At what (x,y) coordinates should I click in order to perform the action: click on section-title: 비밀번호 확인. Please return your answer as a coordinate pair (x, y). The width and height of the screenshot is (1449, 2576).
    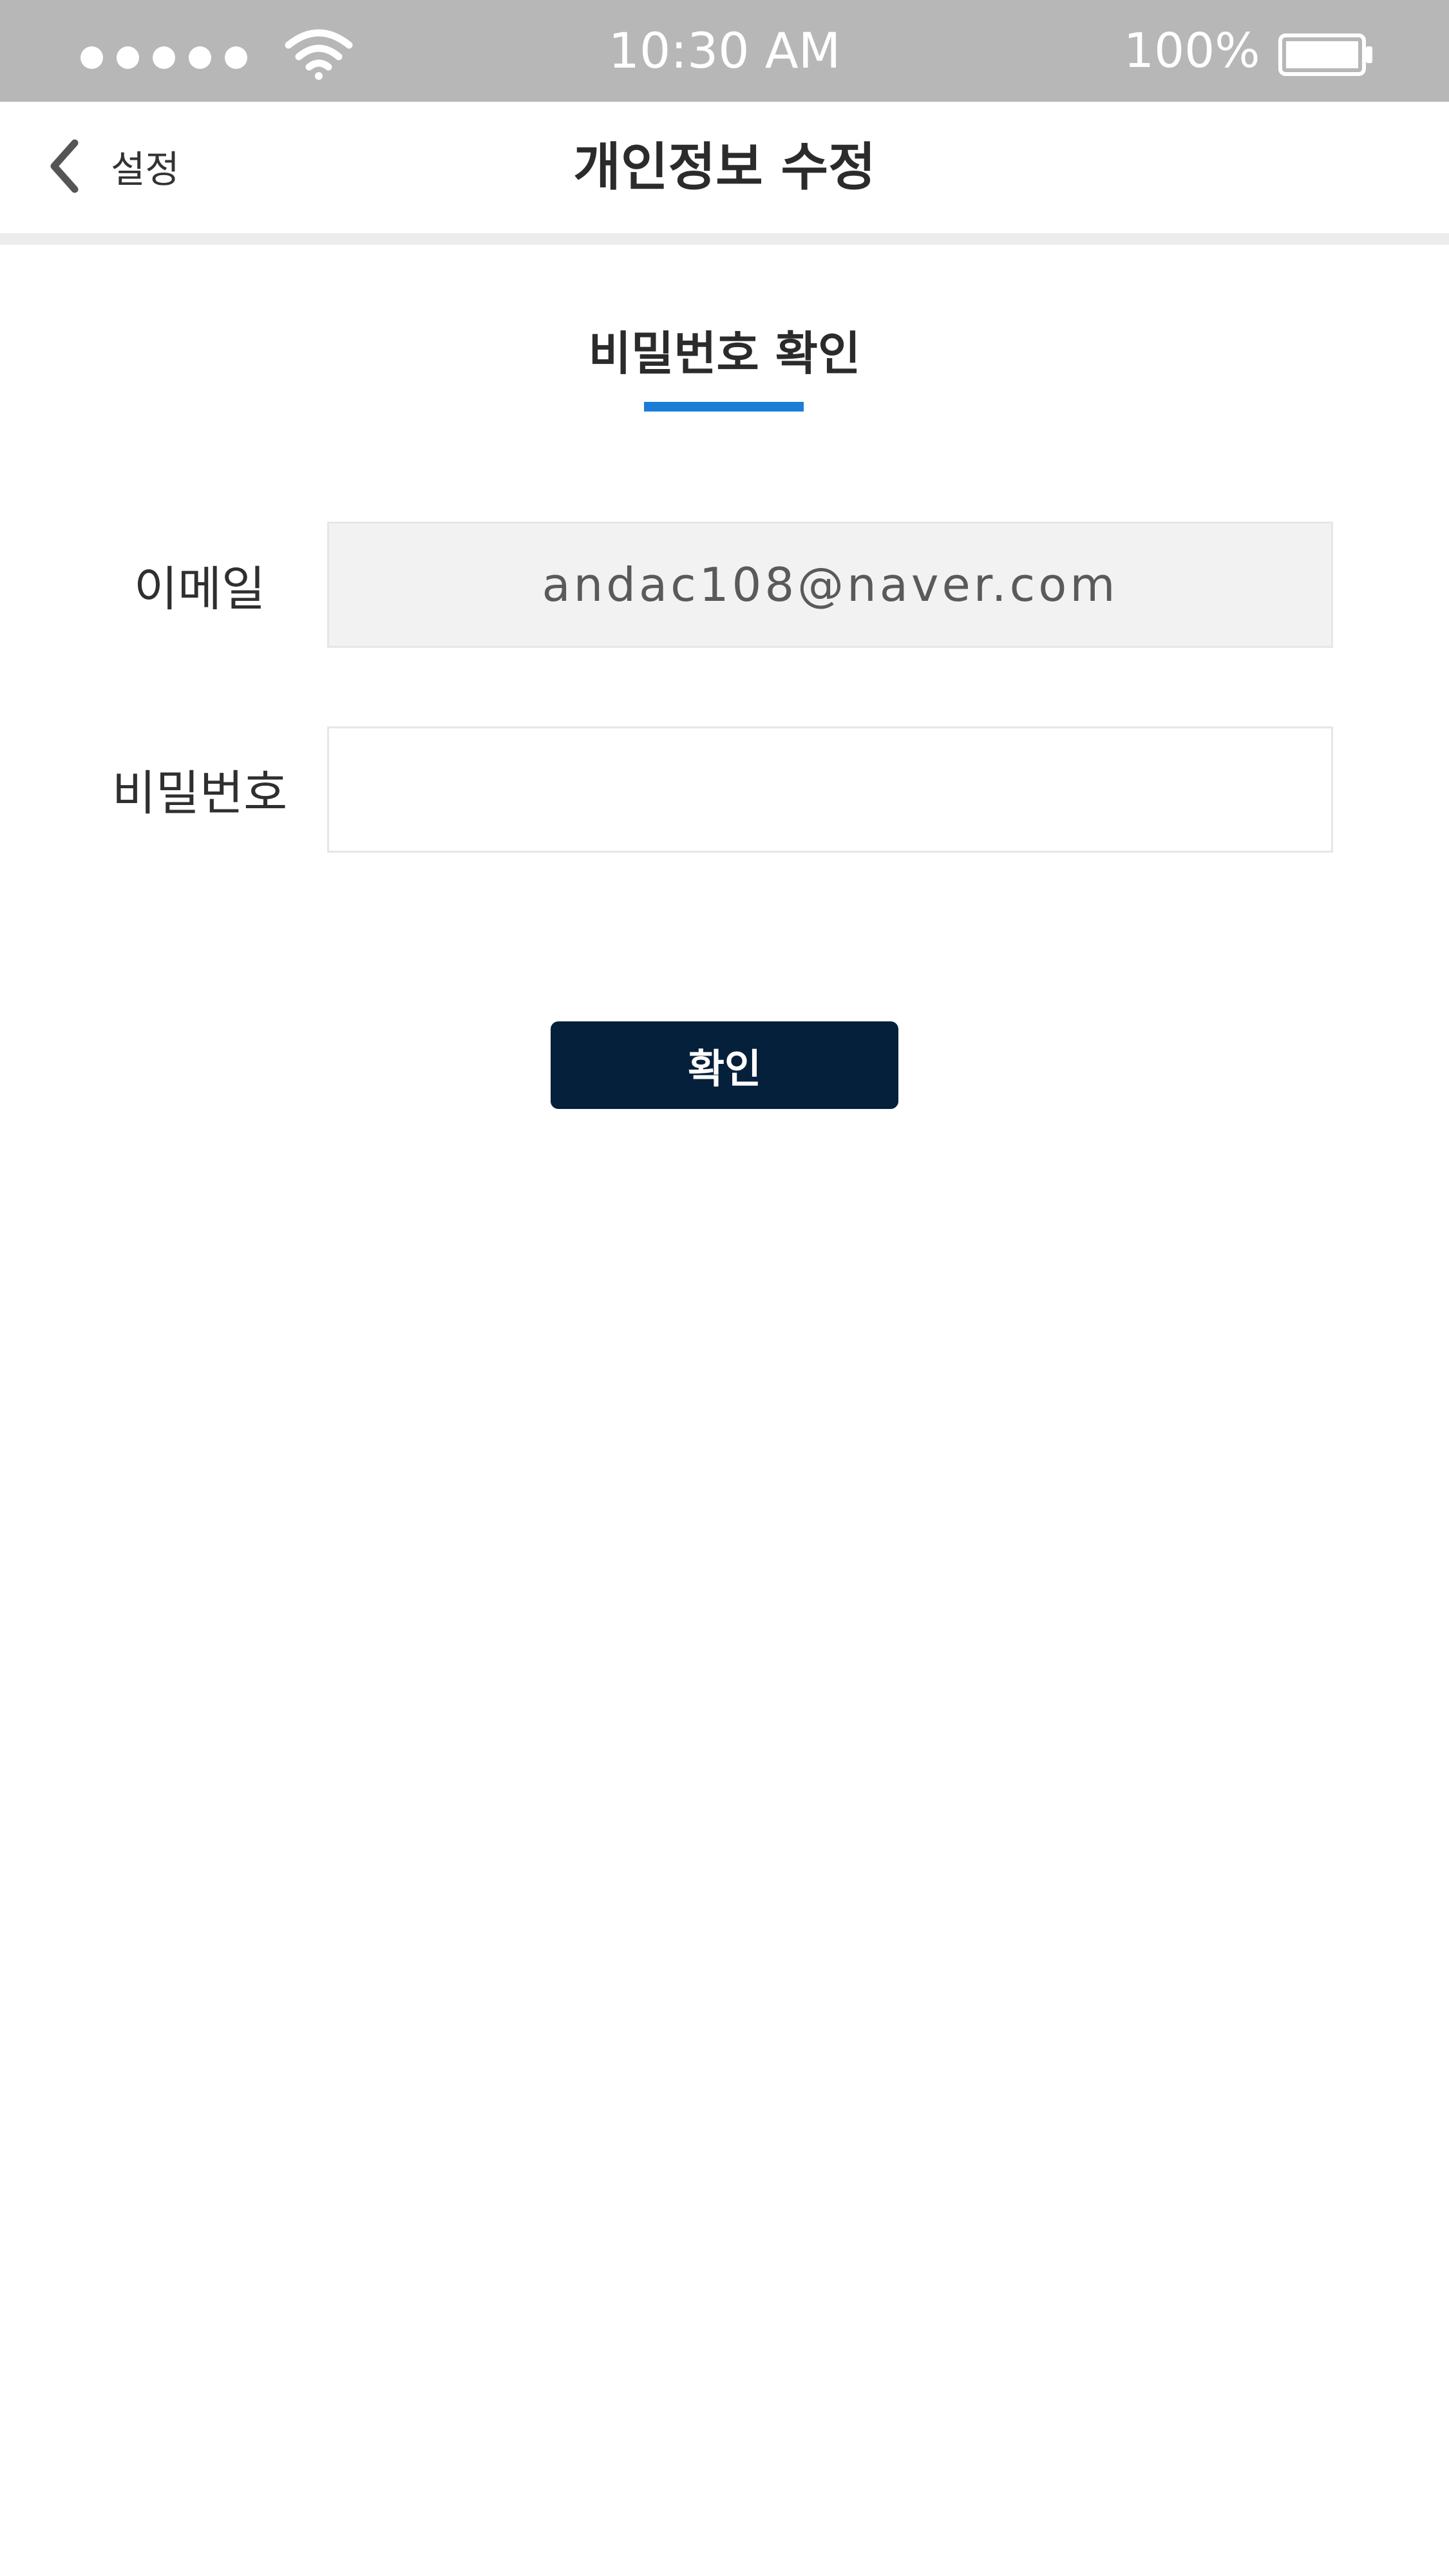
    Looking at the image, I should click on (724, 354).